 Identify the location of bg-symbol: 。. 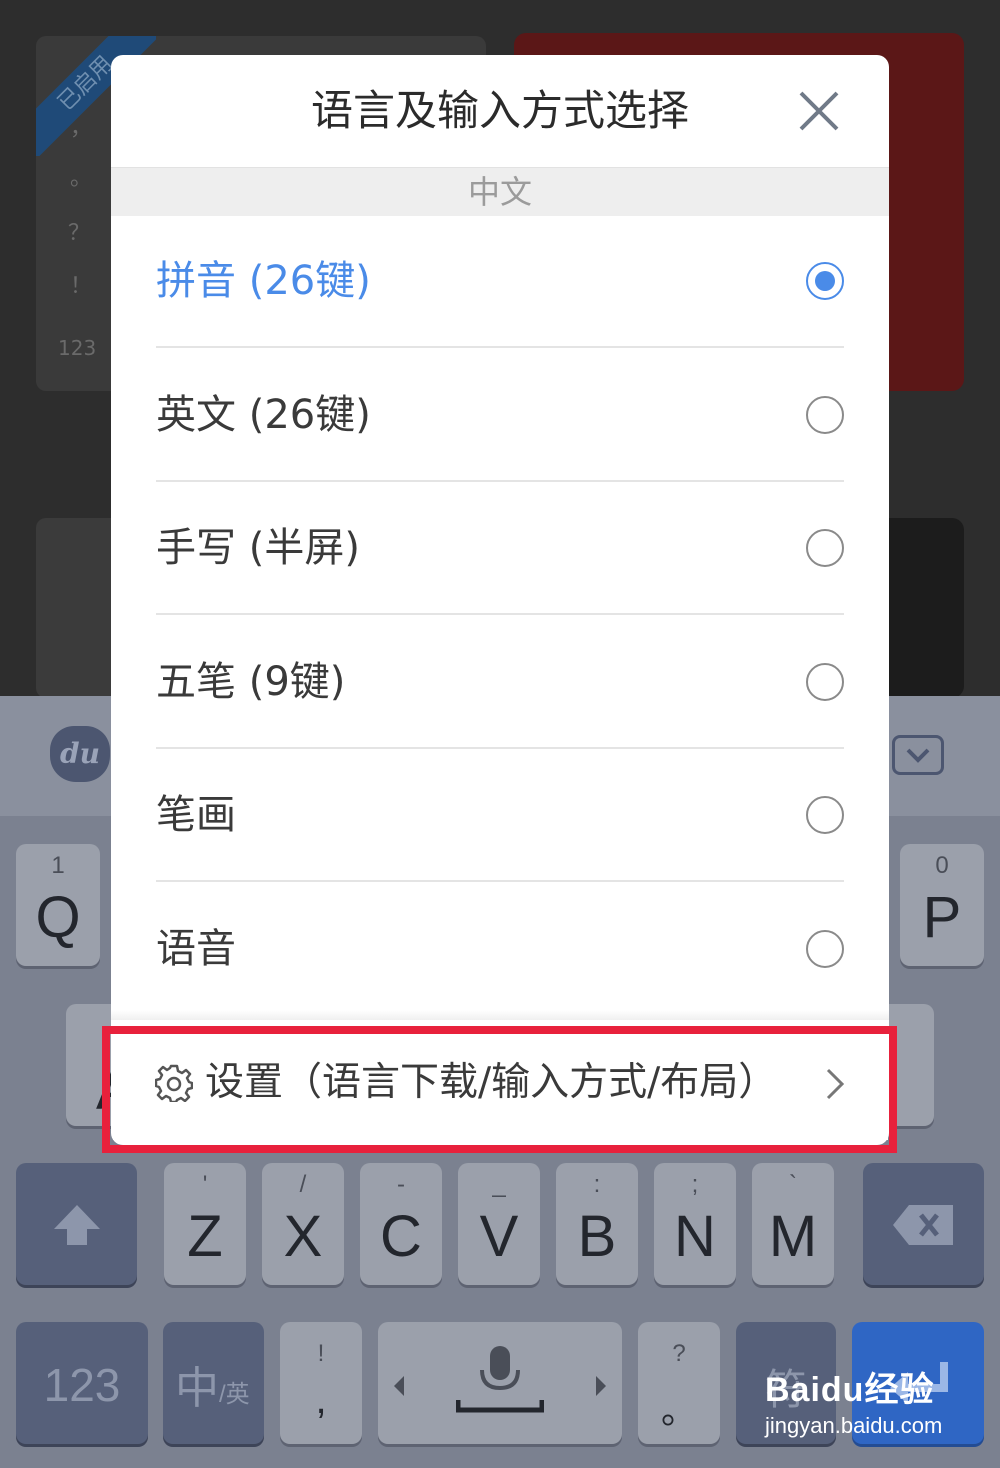
(81, 178).